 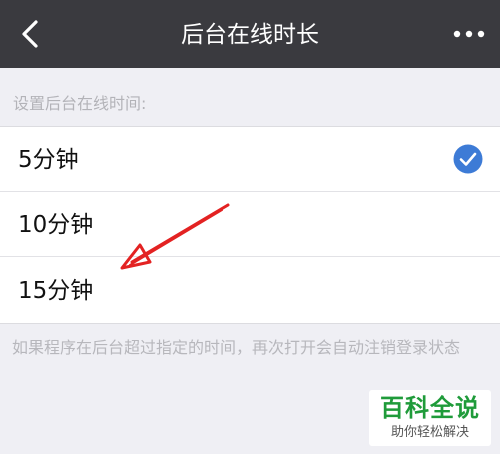 I want to click on page-title: 后台在线时长, so click(x=250, y=35).